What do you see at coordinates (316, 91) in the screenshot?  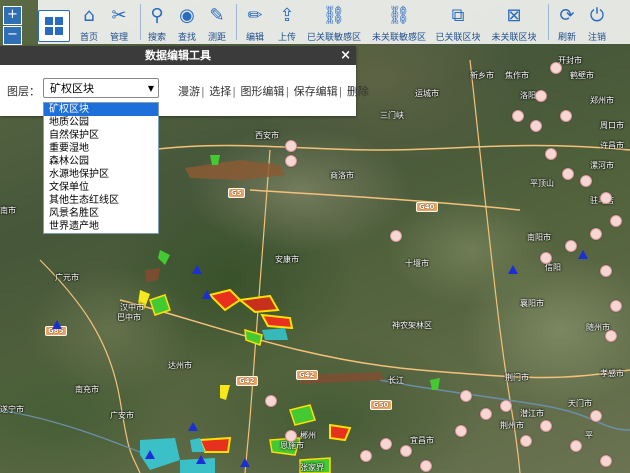 I see `save-edit-action: 保存编辑` at bounding box center [316, 91].